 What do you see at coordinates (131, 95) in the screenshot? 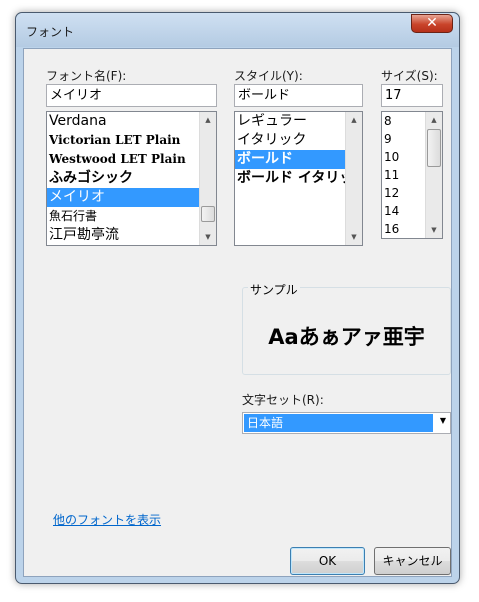
I see `font-name-input: メイリオ` at bounding box center [131, 95].